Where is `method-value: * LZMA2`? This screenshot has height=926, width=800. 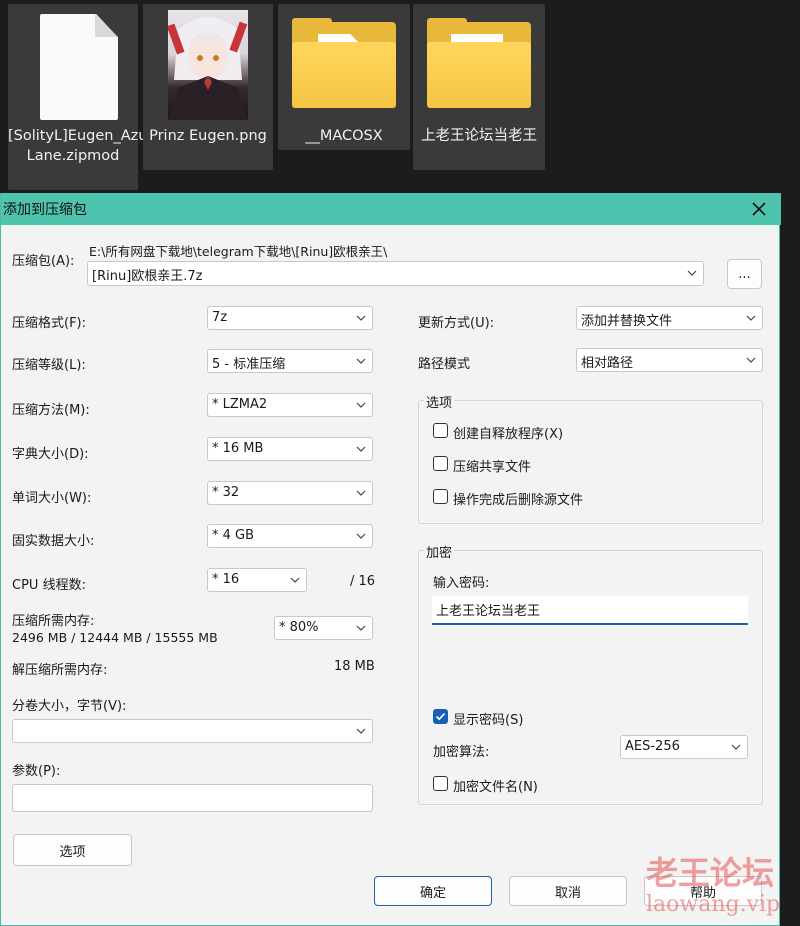
method-value: * LZMA2 is located at coordinates (240, 404).